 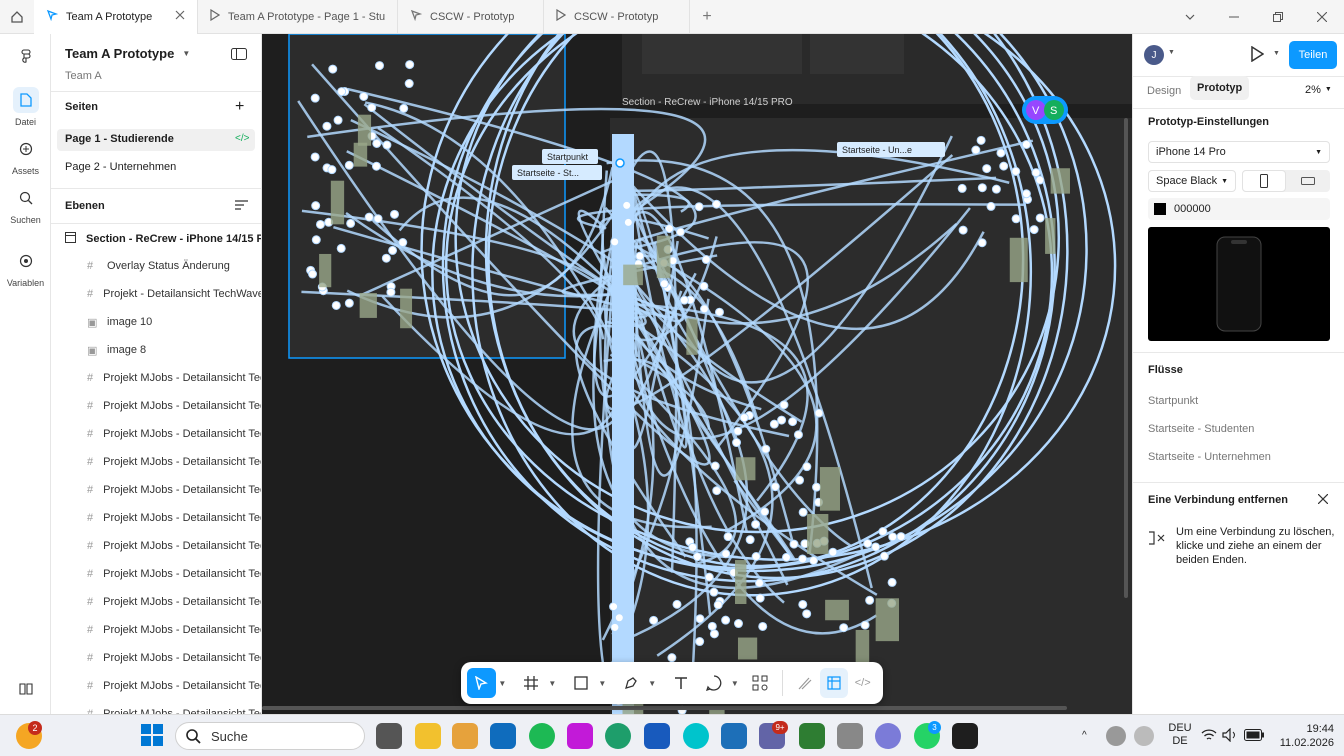 I want to click on comment-tool-button, so click(x=714, y=683).